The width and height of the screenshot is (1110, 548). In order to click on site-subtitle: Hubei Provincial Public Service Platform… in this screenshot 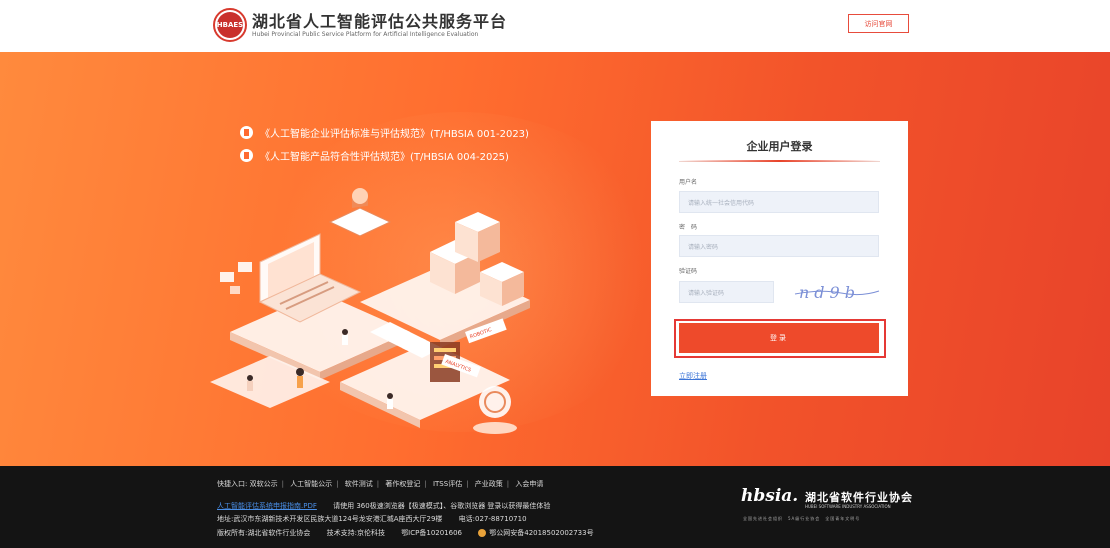, I will do `click(365, 34)`.